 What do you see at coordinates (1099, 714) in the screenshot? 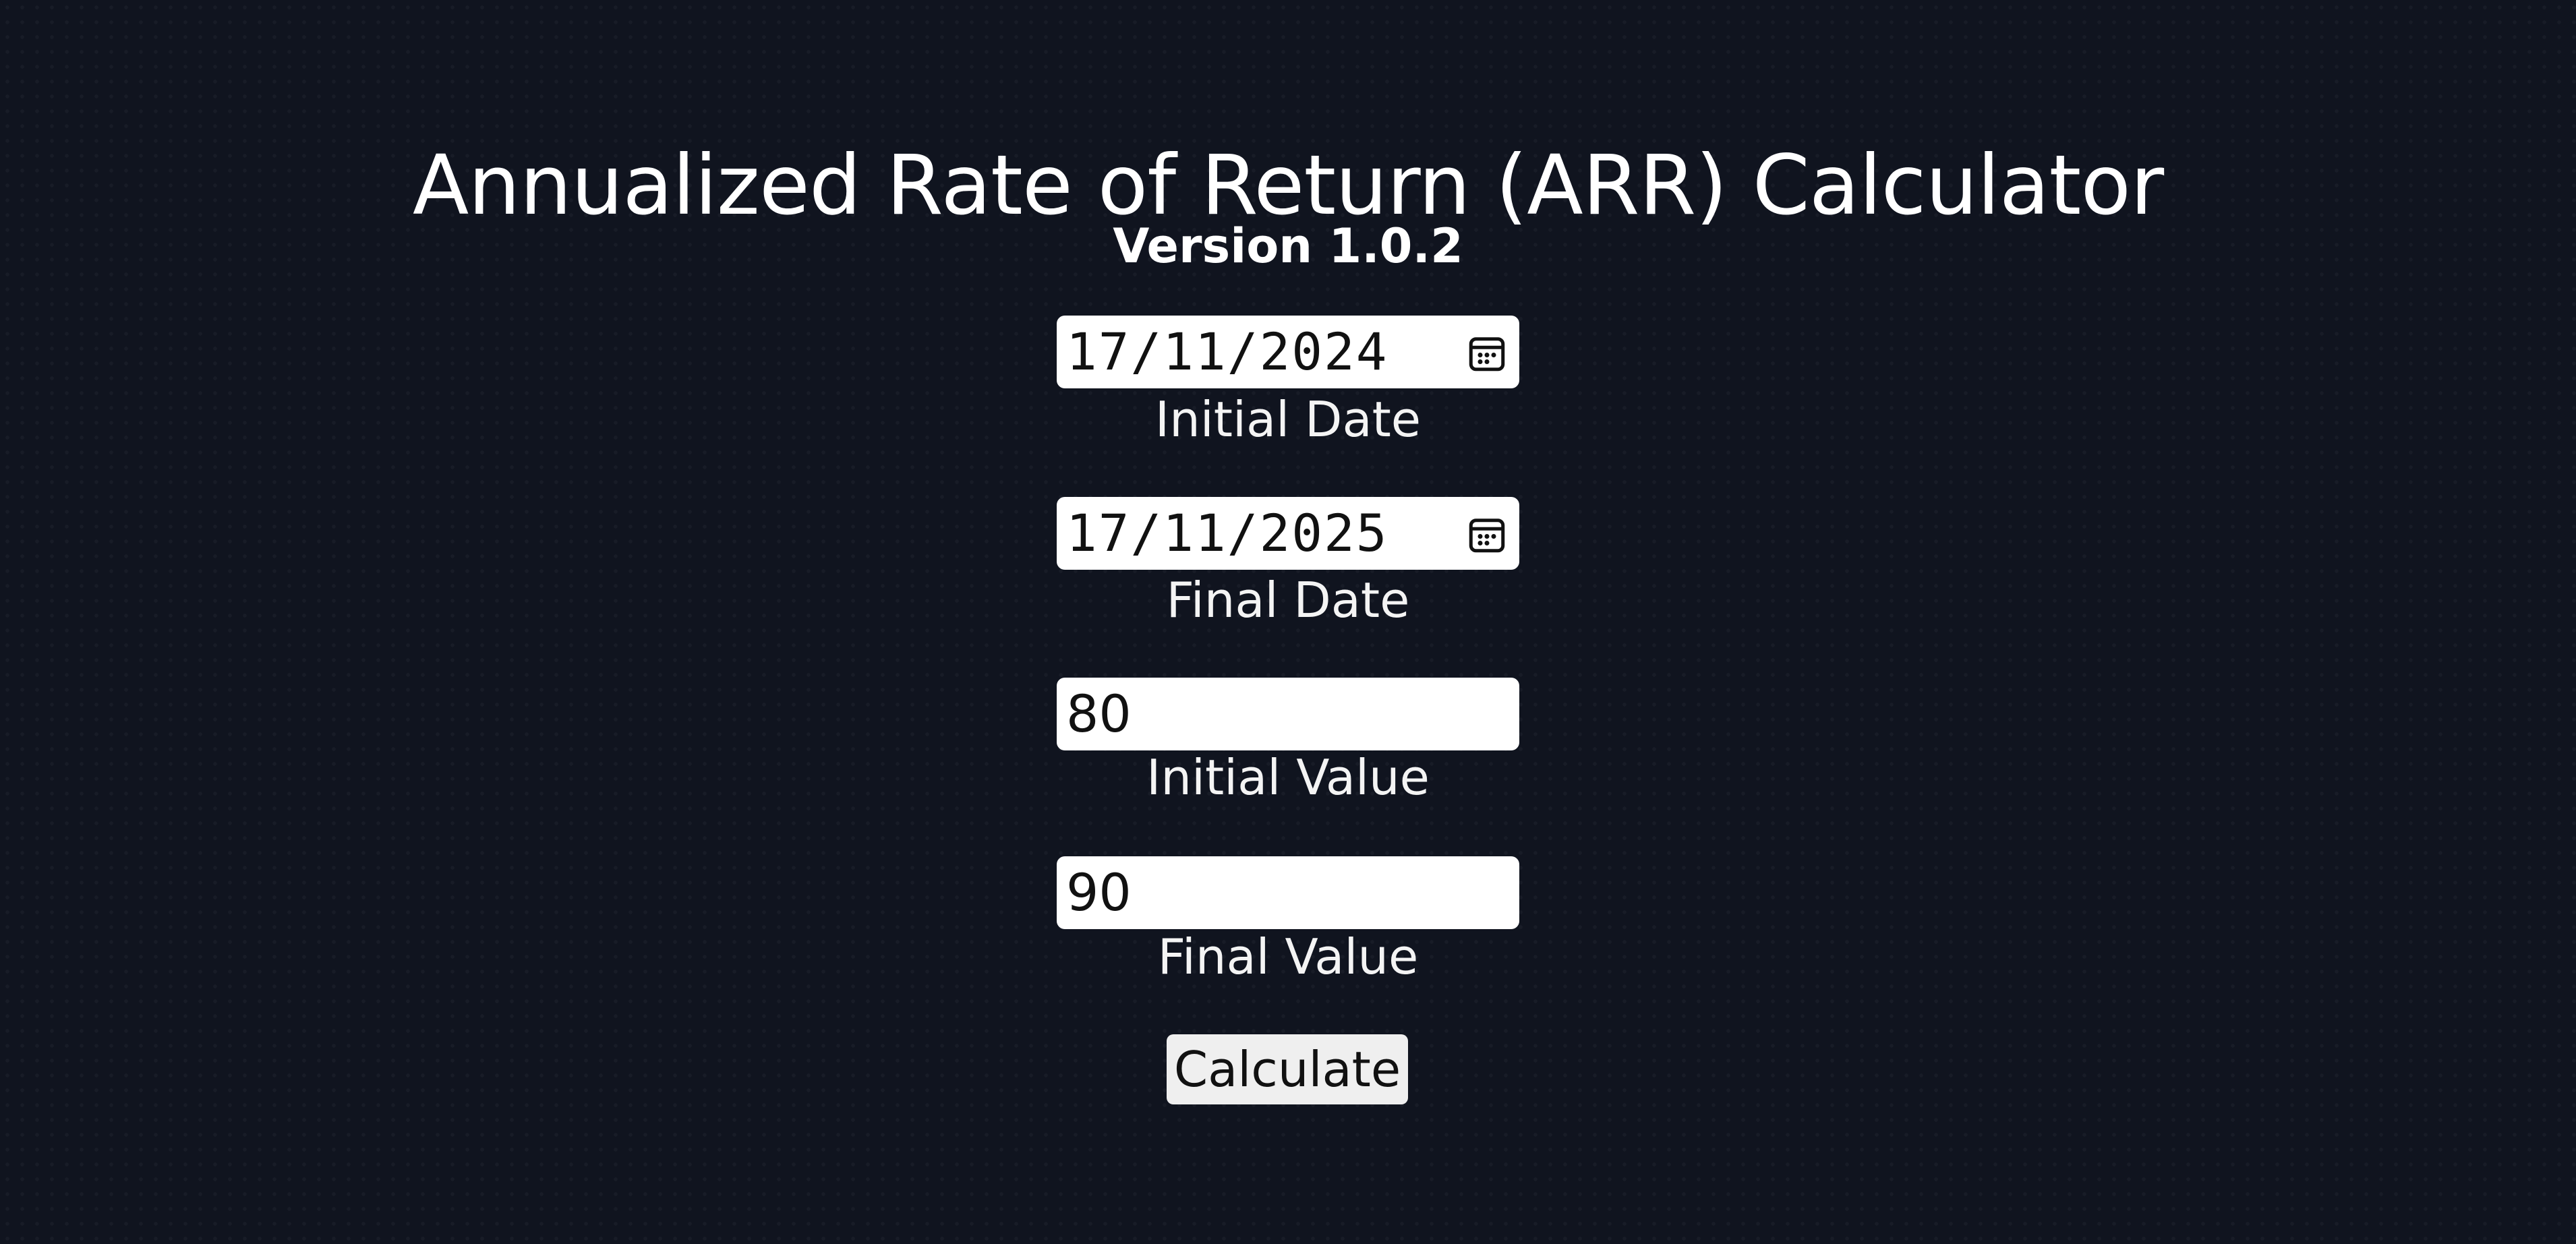
I see `initial-value-value: 80` at bounding box center [1099, 714].